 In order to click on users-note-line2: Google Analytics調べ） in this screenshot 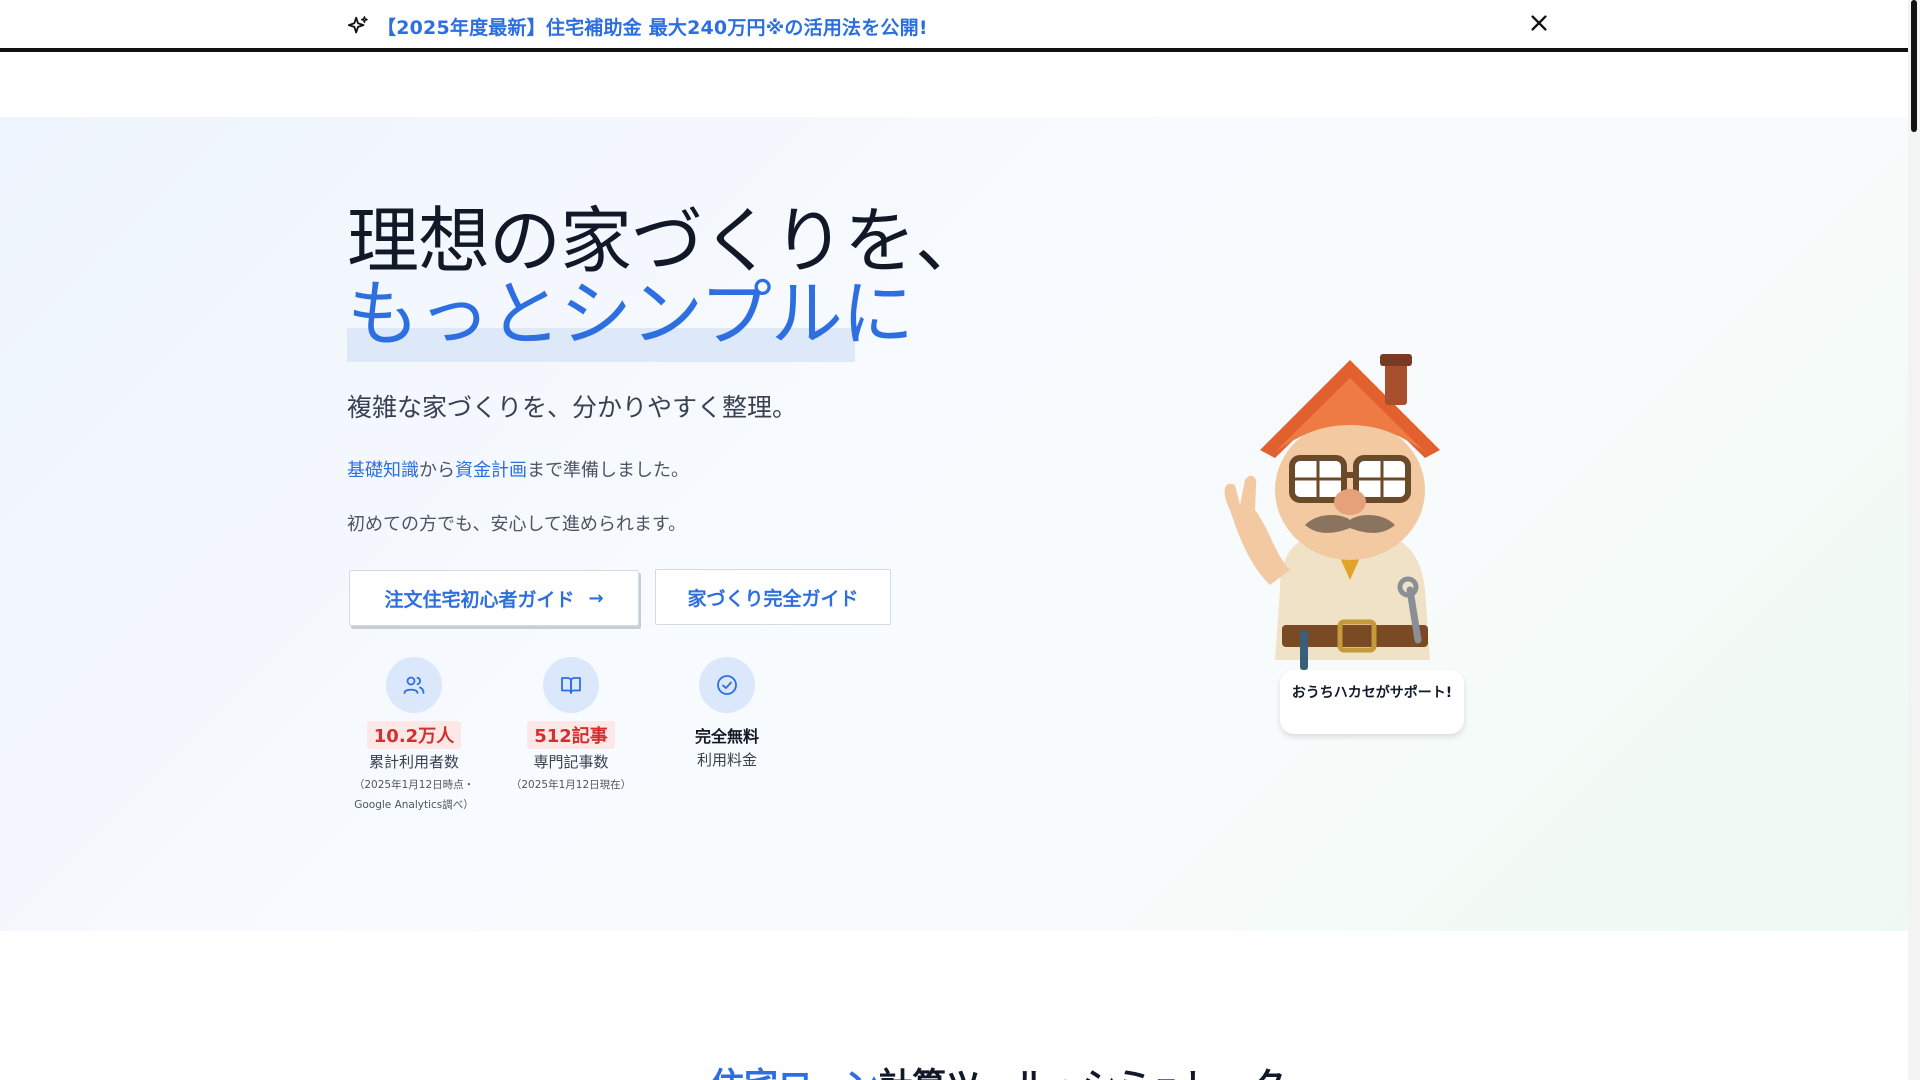, I will do `click(414, 805)`.